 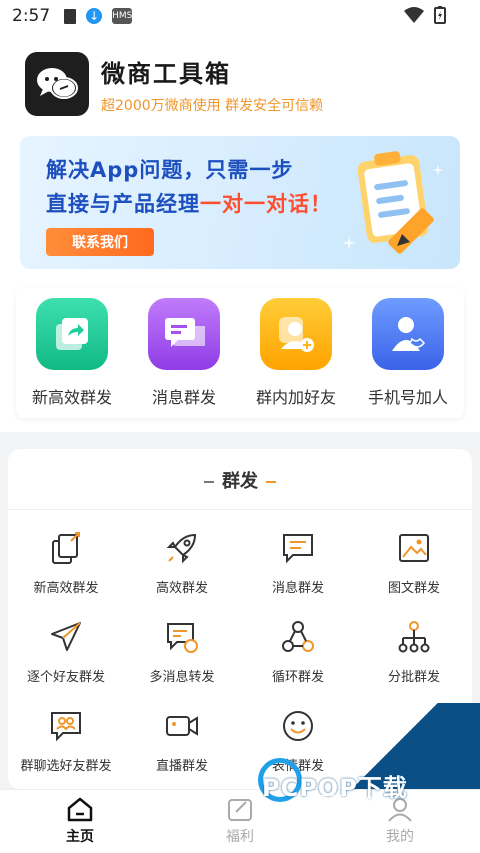 I want to click on banner-line1: 解决App问题，只需一步, so click(x=170, y=170).